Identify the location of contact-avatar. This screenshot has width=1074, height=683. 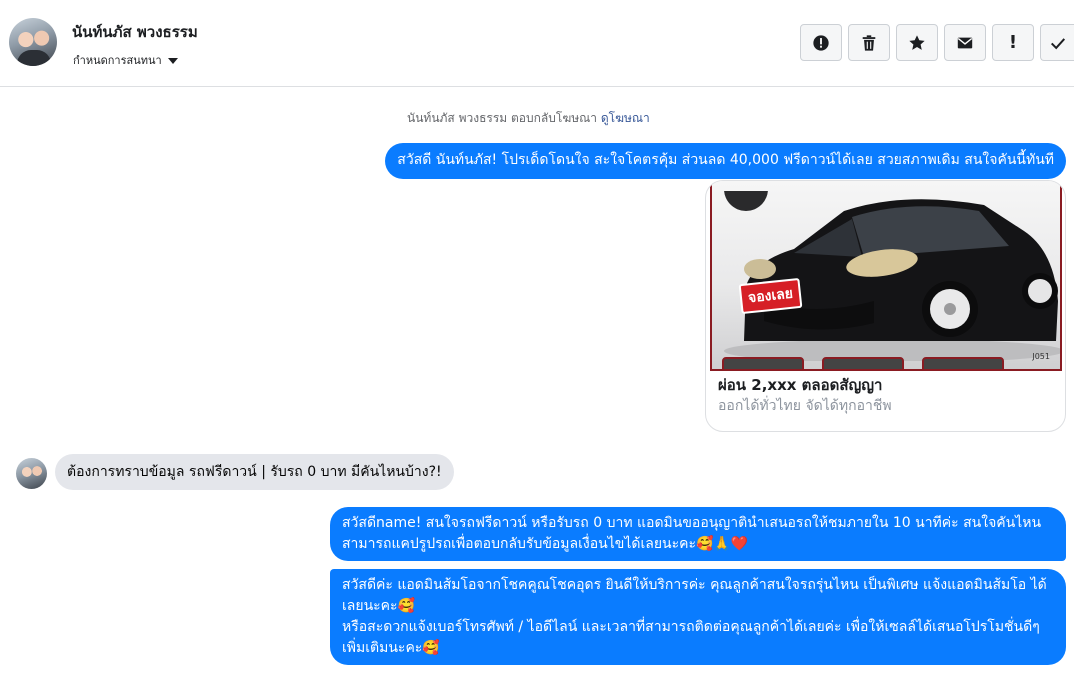
(33, 42).